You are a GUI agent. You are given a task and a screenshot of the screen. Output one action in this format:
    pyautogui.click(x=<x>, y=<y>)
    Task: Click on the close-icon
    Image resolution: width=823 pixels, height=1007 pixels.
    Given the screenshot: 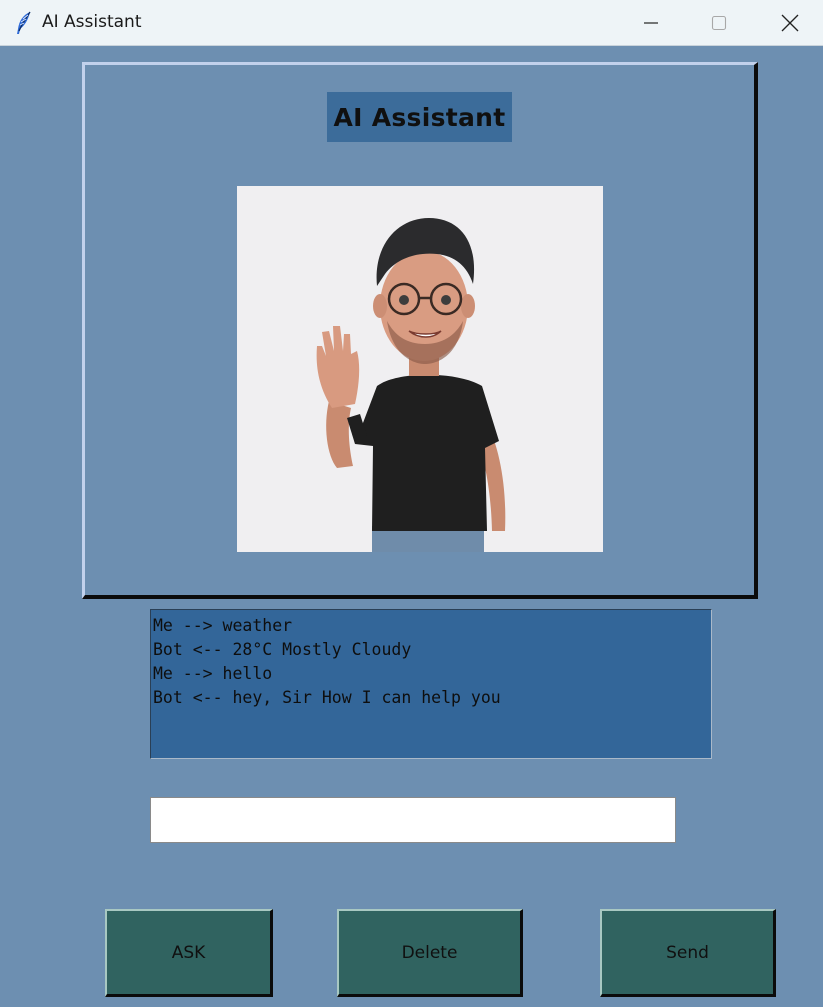 What is the action you would take?
    pyautogui.click(x=790, y=23)
    